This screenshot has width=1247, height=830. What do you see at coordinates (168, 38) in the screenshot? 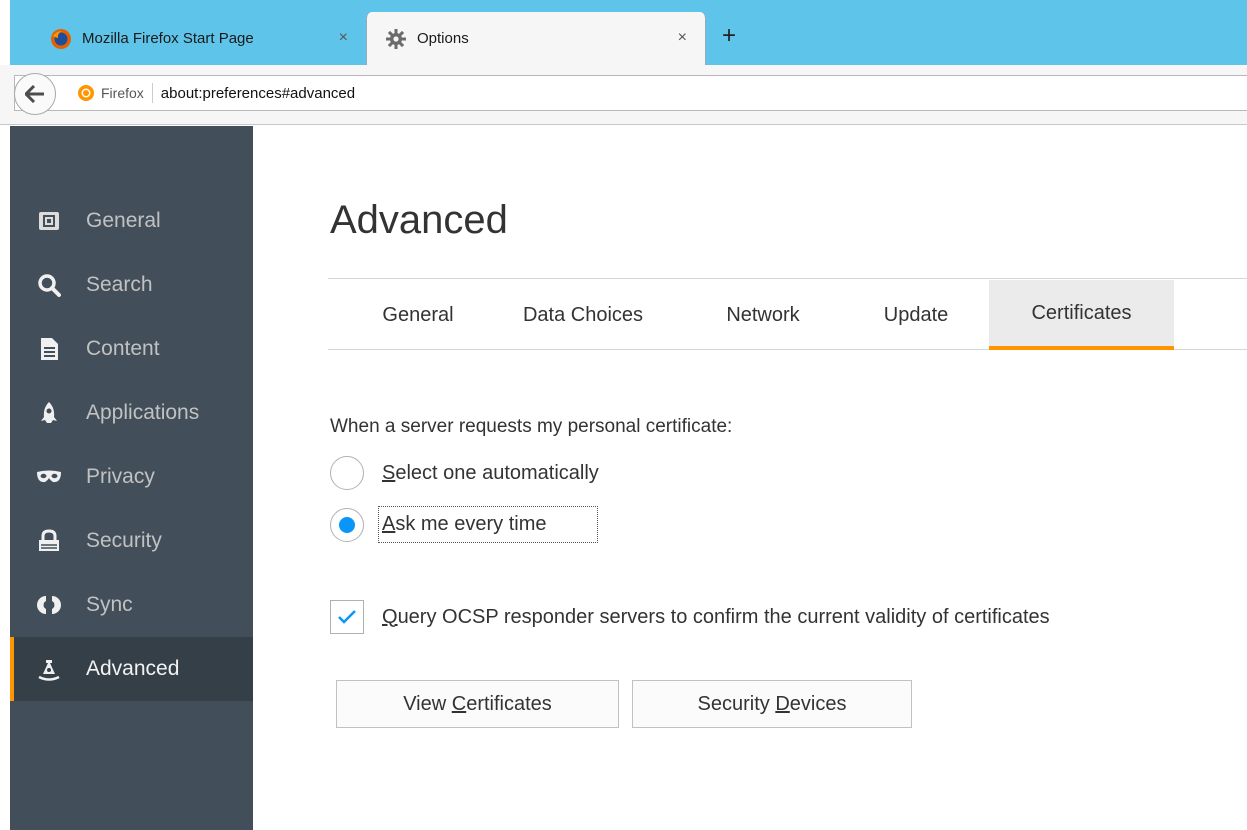
I see `tab-title: Mozilla Firefox Start Page` at bounding box center [168, 38].